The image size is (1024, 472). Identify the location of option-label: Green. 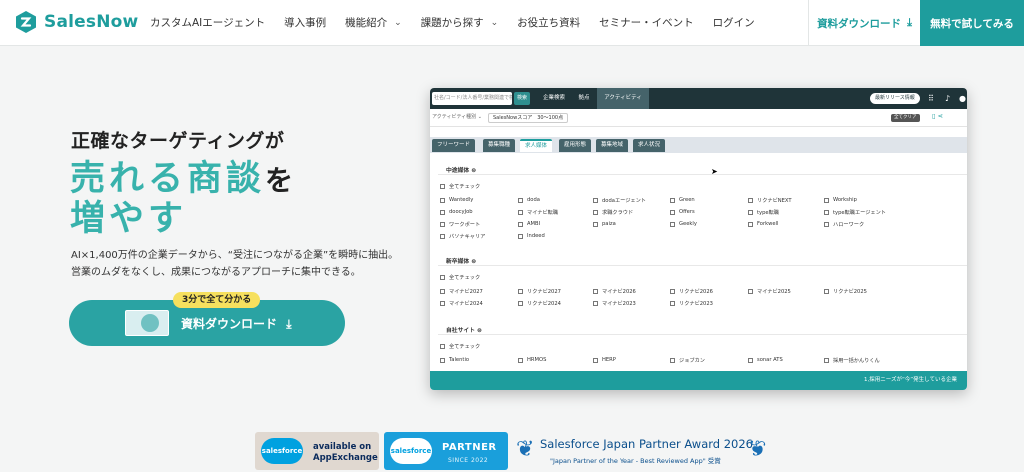
(687, 200).